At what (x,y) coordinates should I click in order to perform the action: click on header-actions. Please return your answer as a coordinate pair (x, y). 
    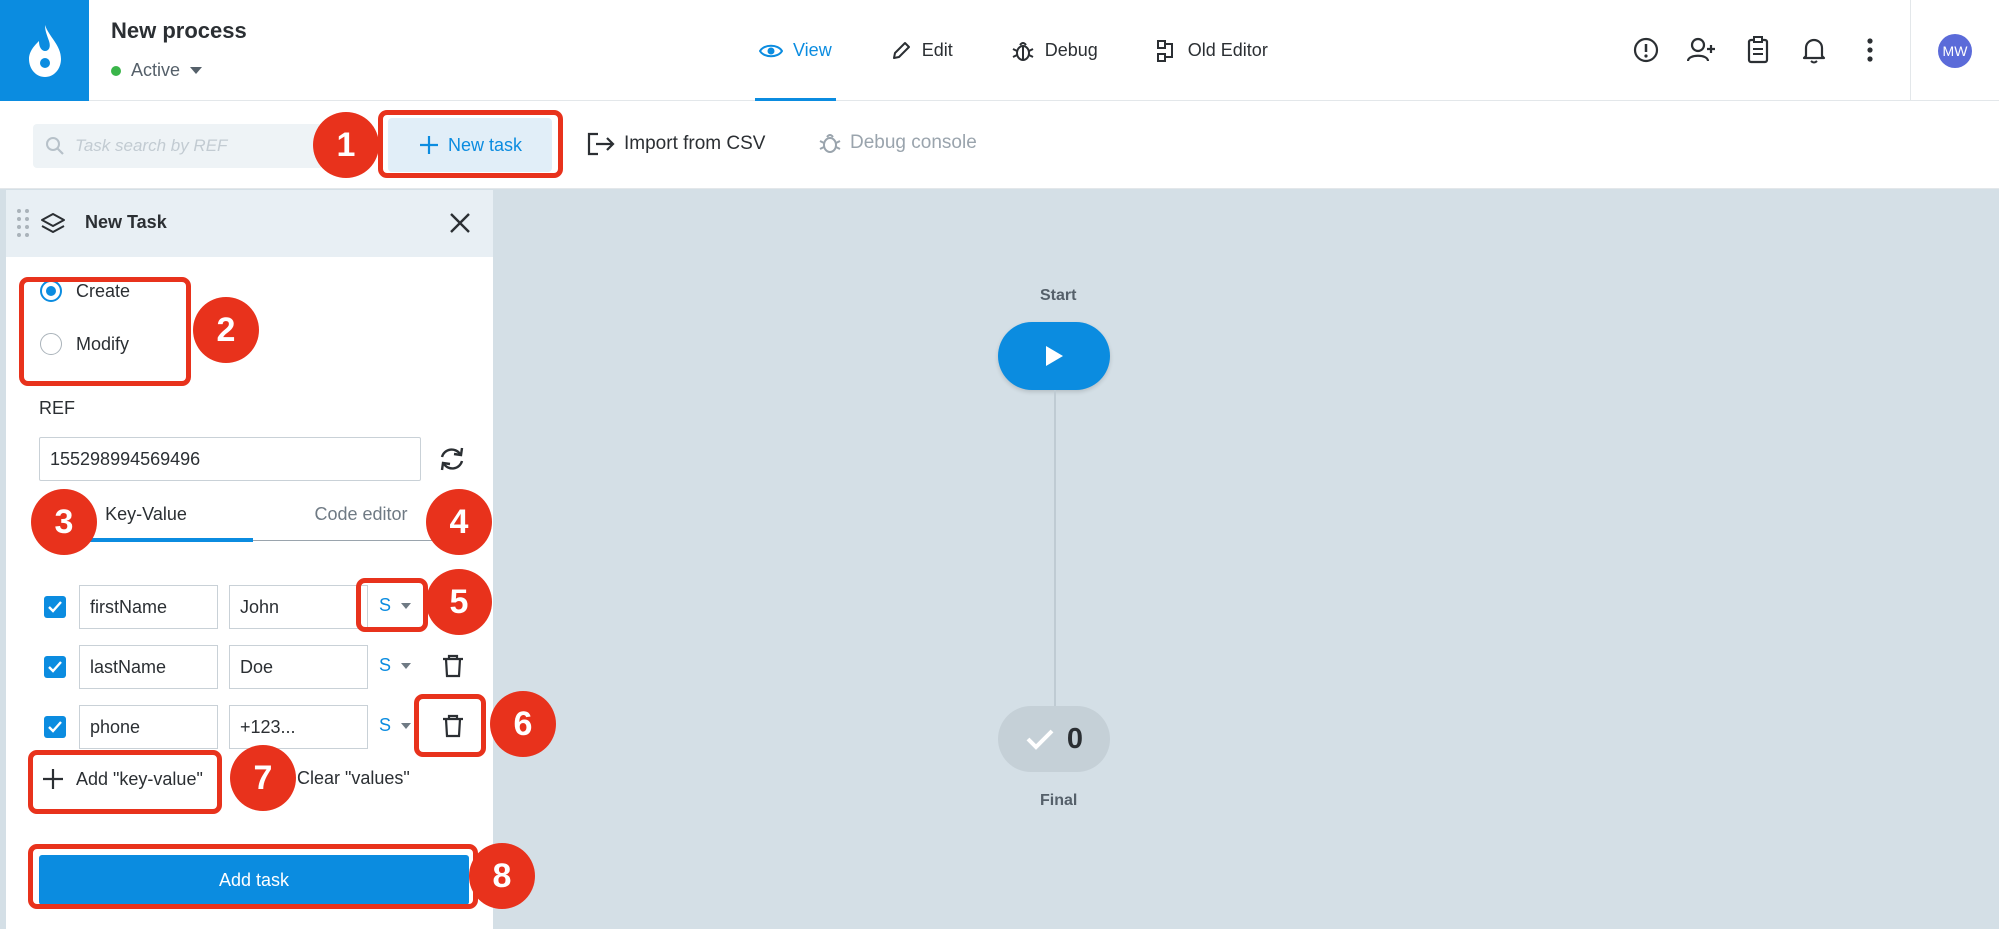
    Looking at the image, I should click on (1768, 50).